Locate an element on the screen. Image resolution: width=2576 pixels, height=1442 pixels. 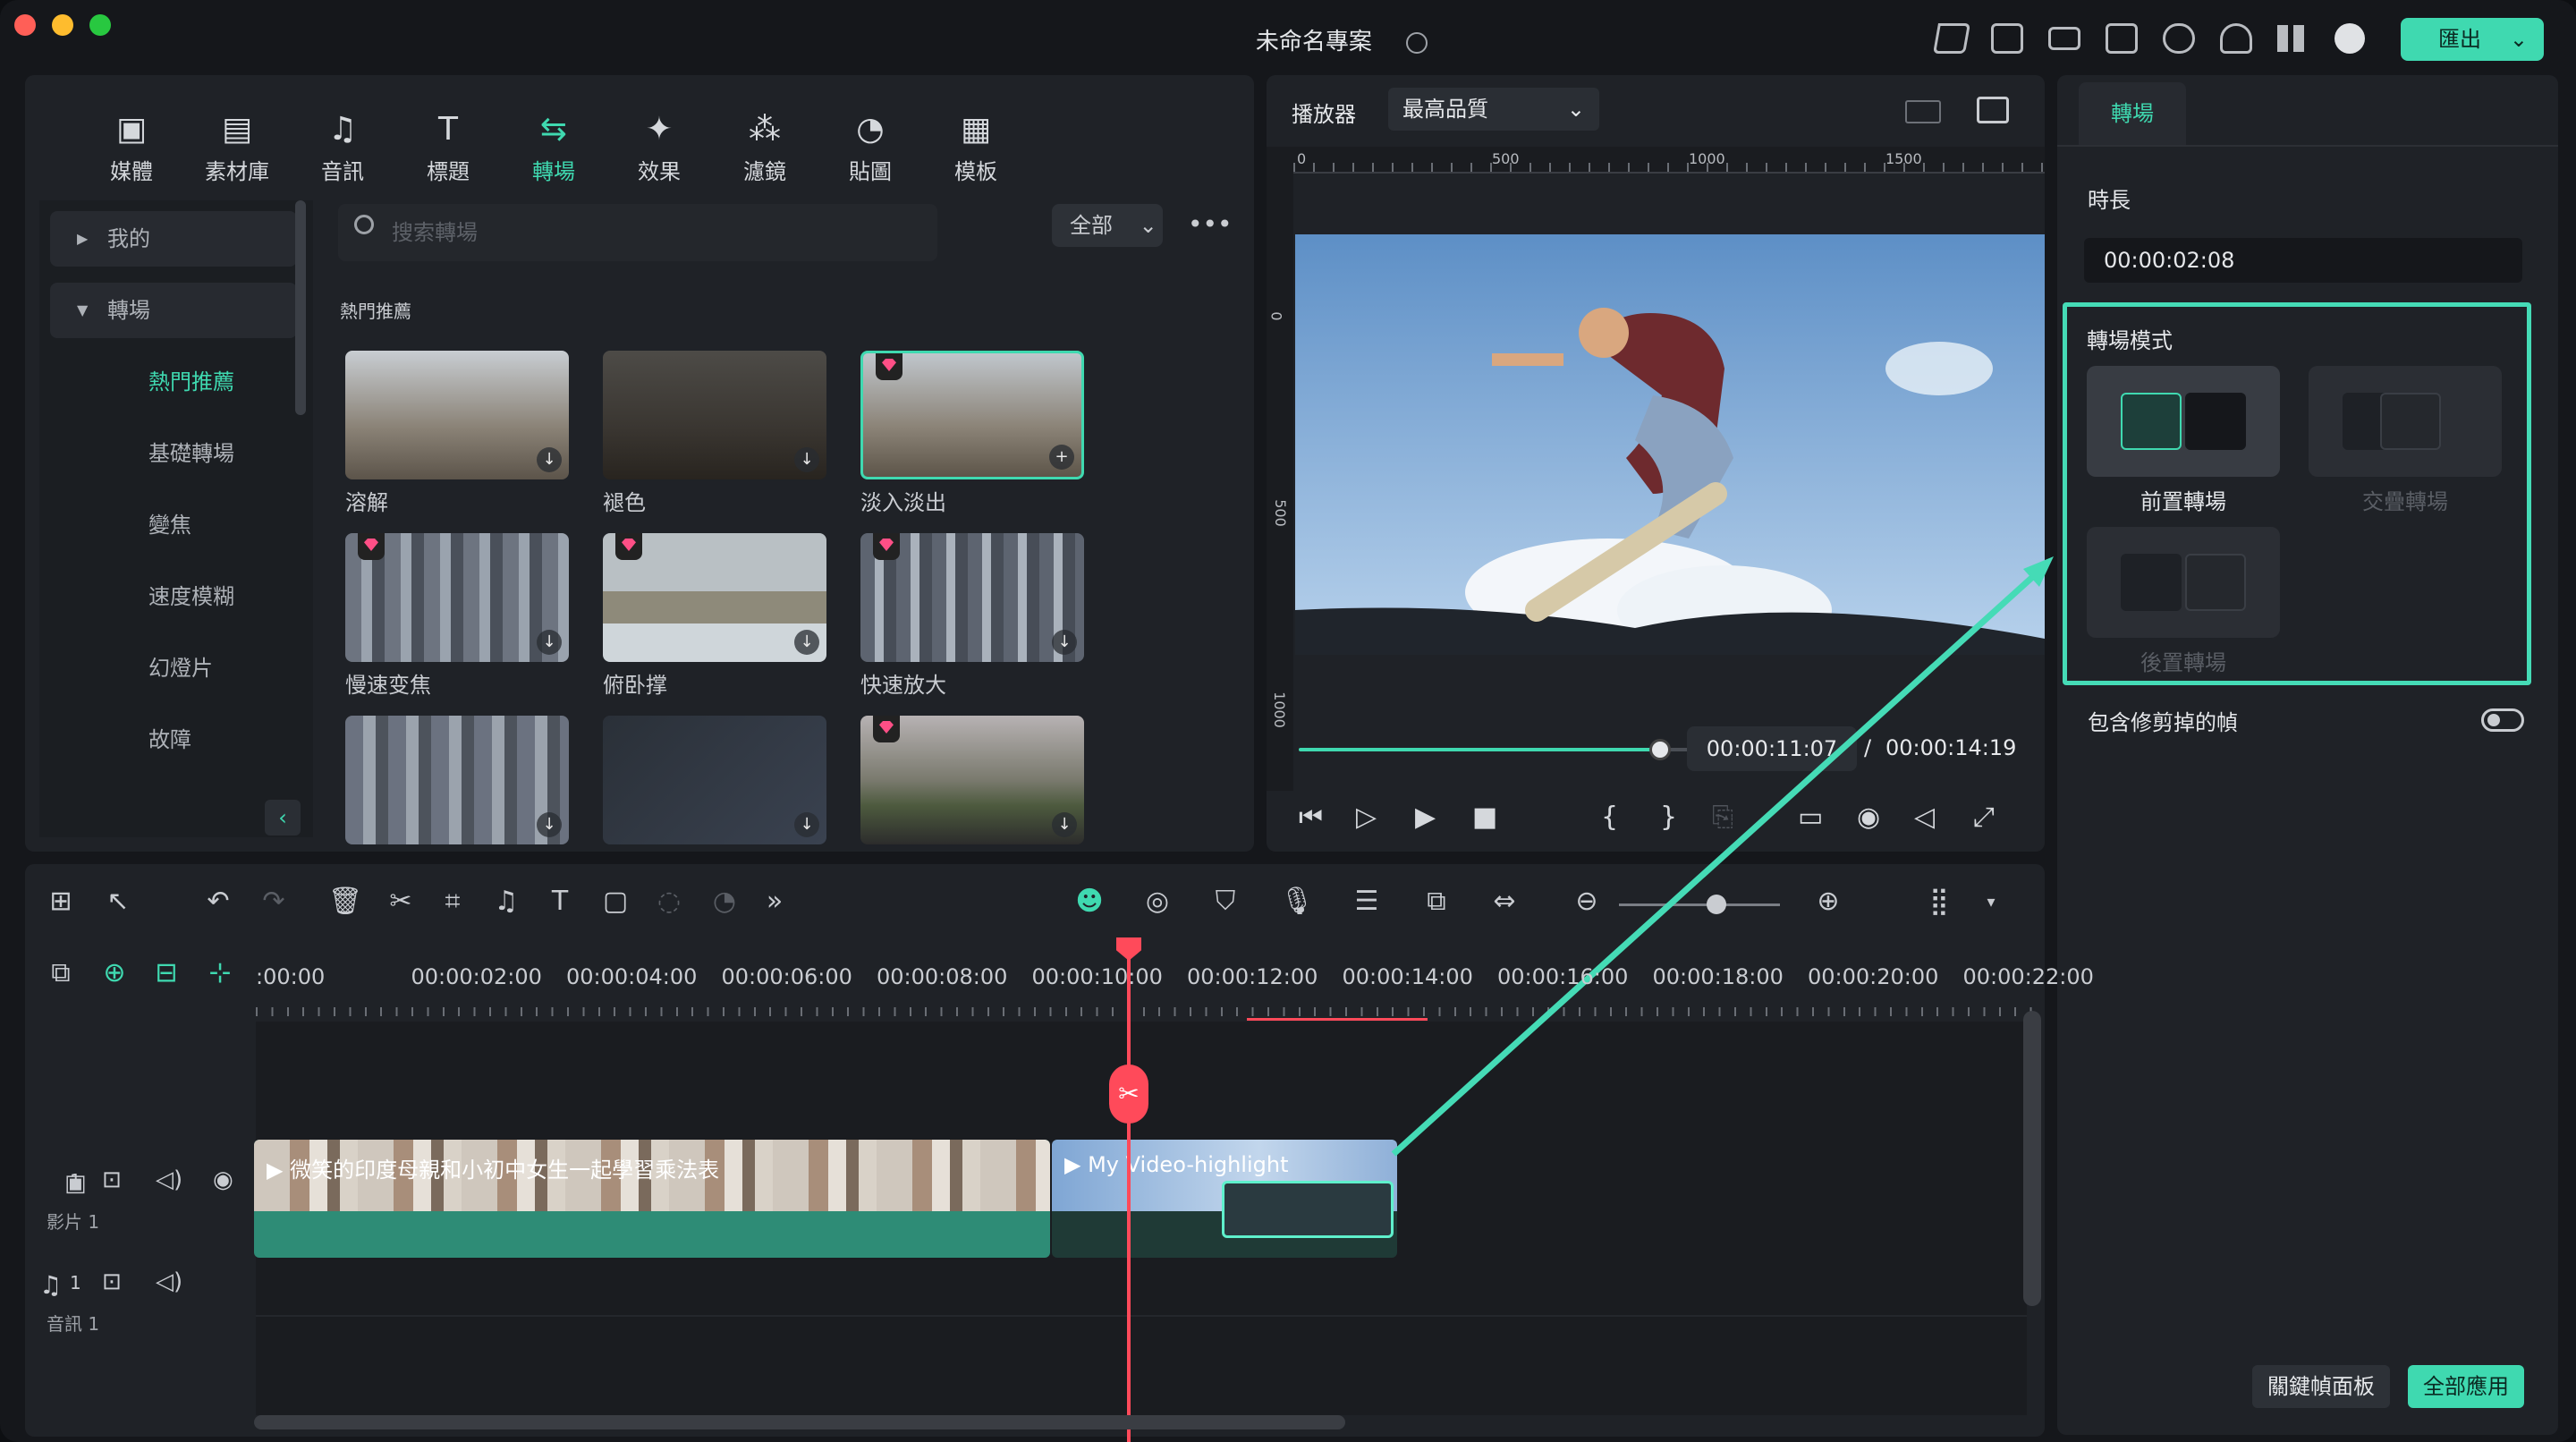
search-box is located at coordinates (637, 232).